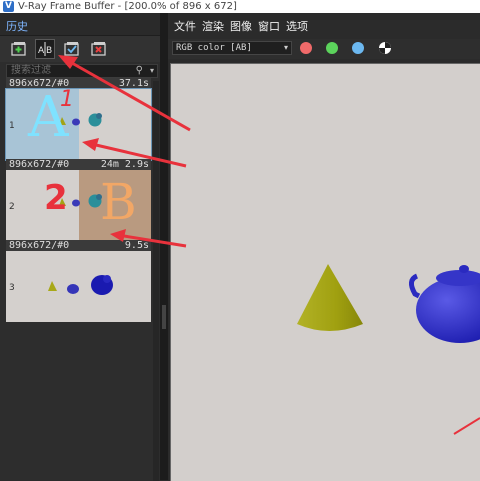  I want to click on svg-text: A, so click(41, 51).